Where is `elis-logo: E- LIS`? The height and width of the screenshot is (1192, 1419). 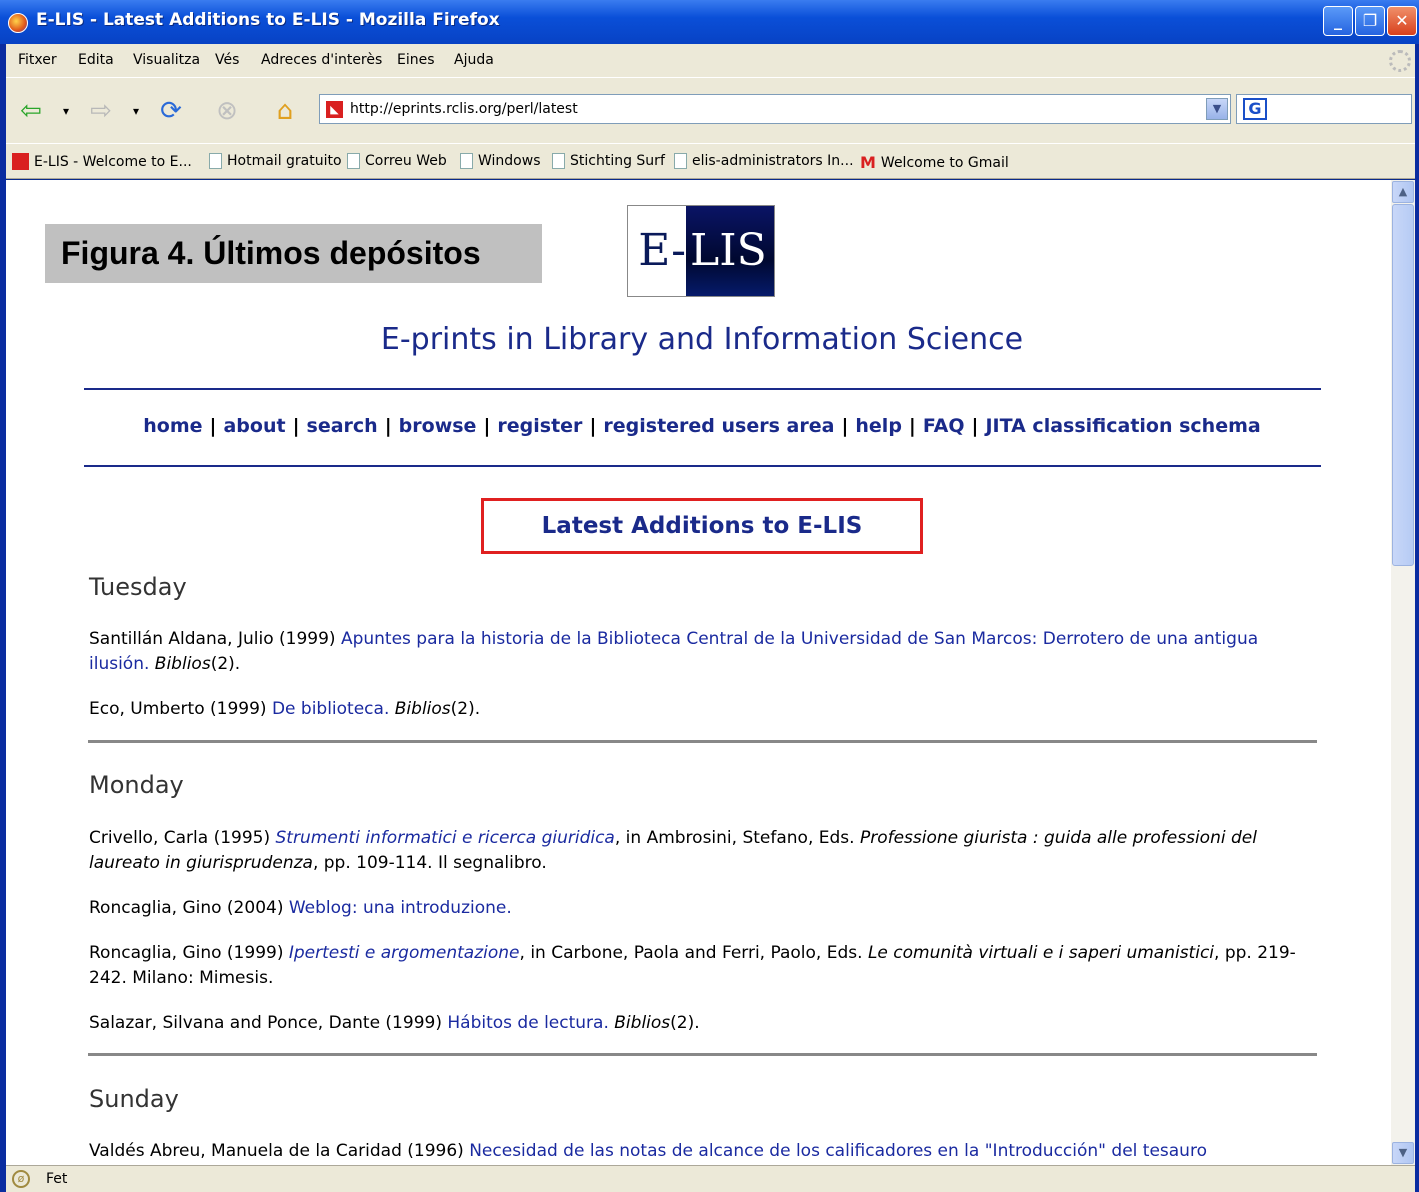
elis-logo: E- LIS is located at coordinates (701, 251).